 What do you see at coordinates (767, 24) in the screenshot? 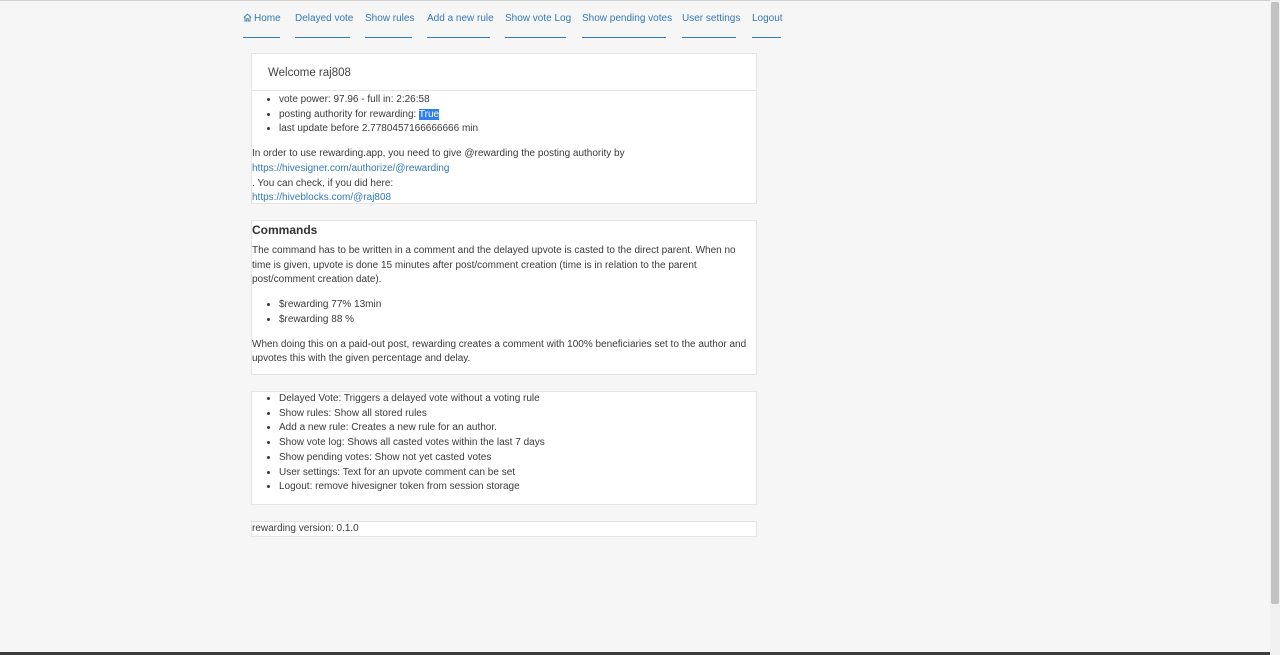
I see `nav-logout: Logout` at bounding box center [767, 24].